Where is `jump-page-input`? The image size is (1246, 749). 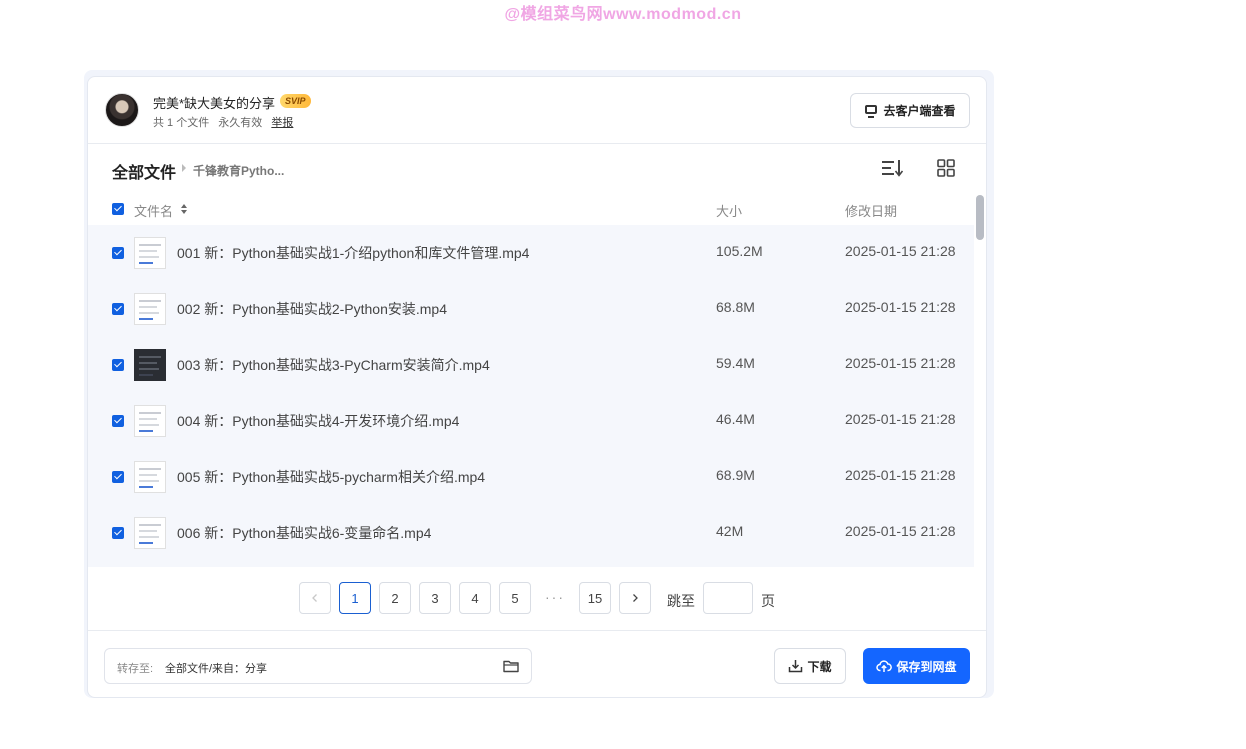 jump-page-input is located at coordinates (728, 598).